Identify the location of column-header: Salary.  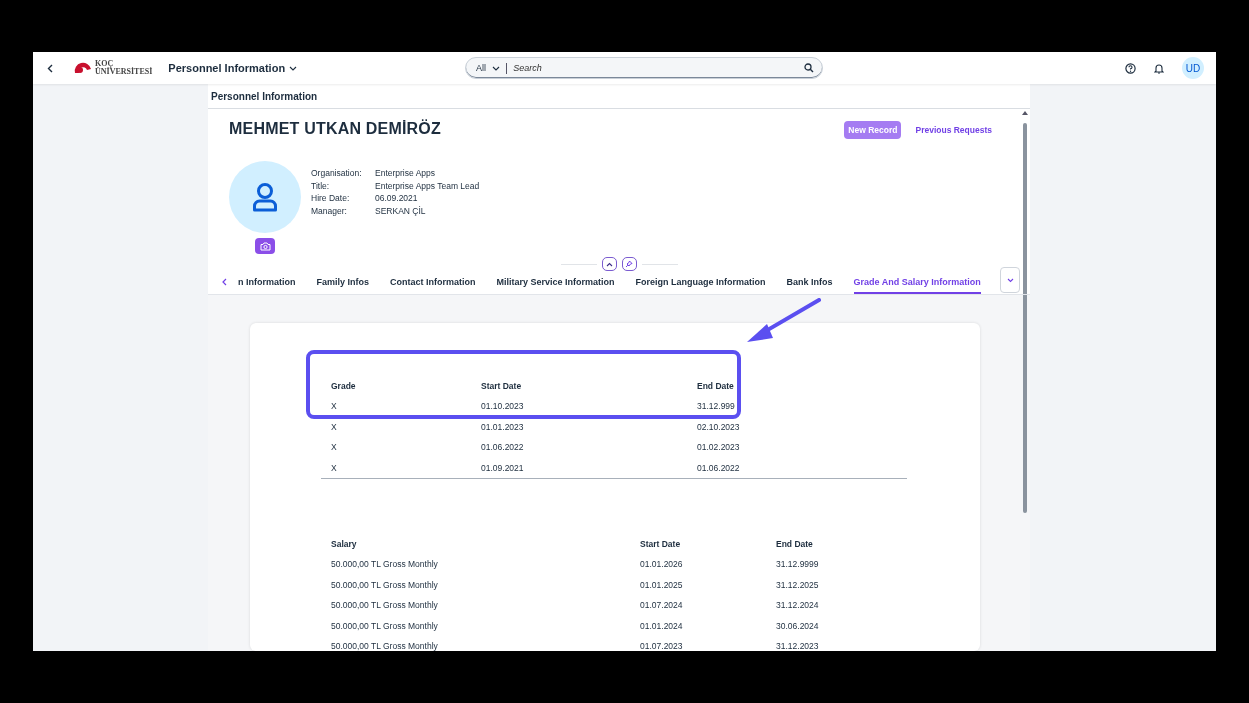
(344, 544).